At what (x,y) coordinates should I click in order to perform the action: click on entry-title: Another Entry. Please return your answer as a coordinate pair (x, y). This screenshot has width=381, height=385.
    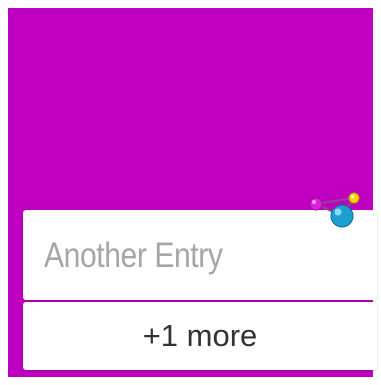
    Looking at the image, I should click on (133, 255).